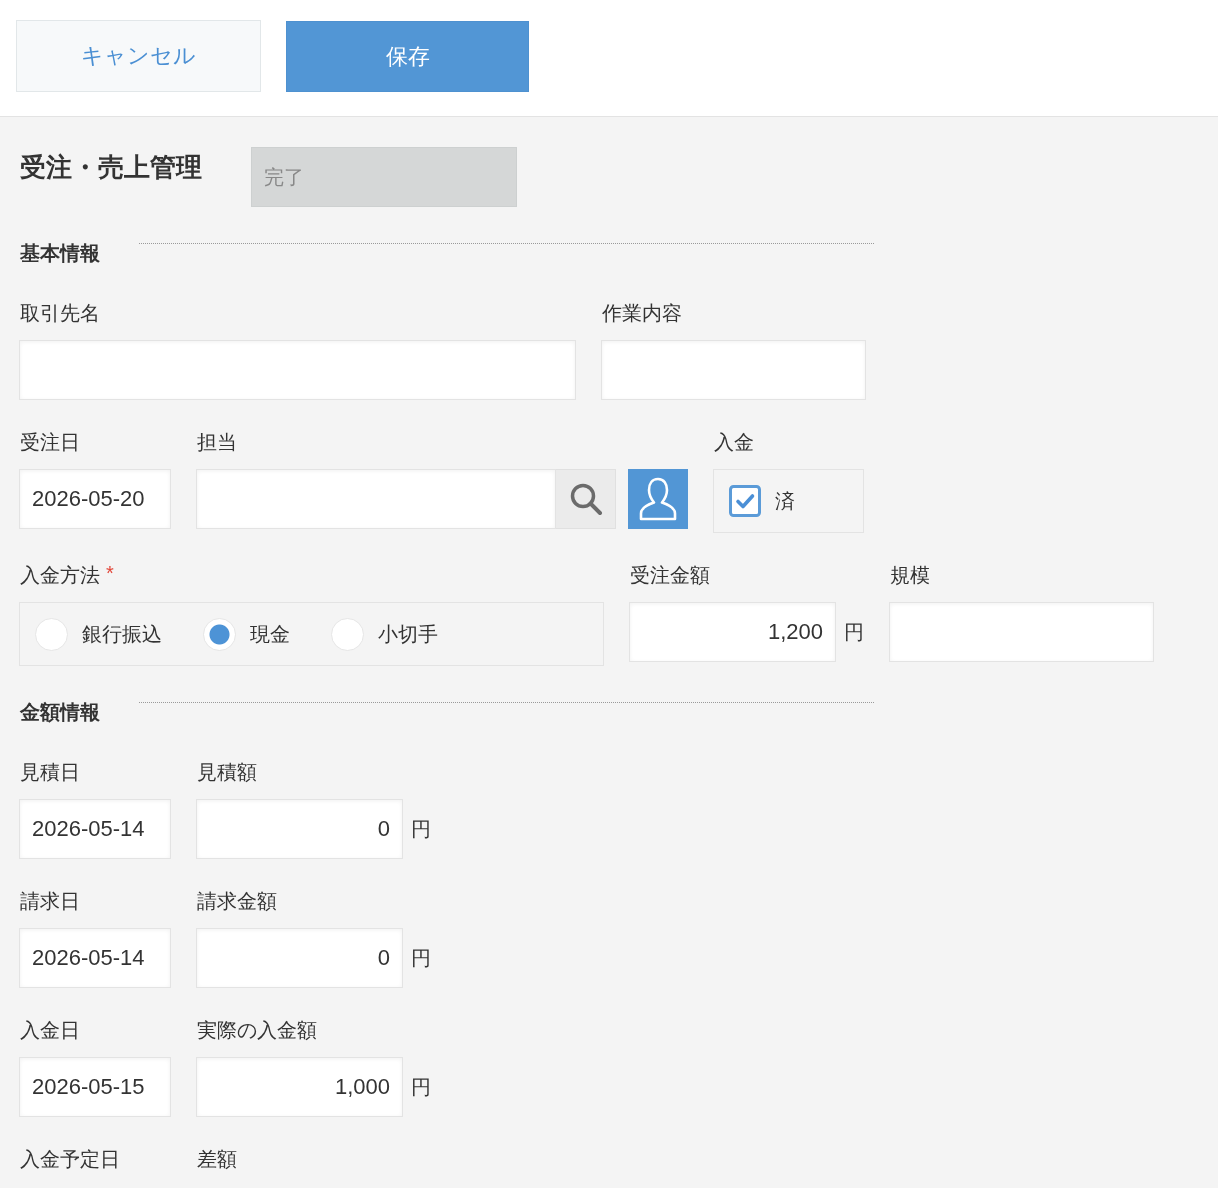 Image resolution: width=1218 pixels, height=1188 pixels. I want to click on date-field: 2026-05-15, so click(95, 1087).